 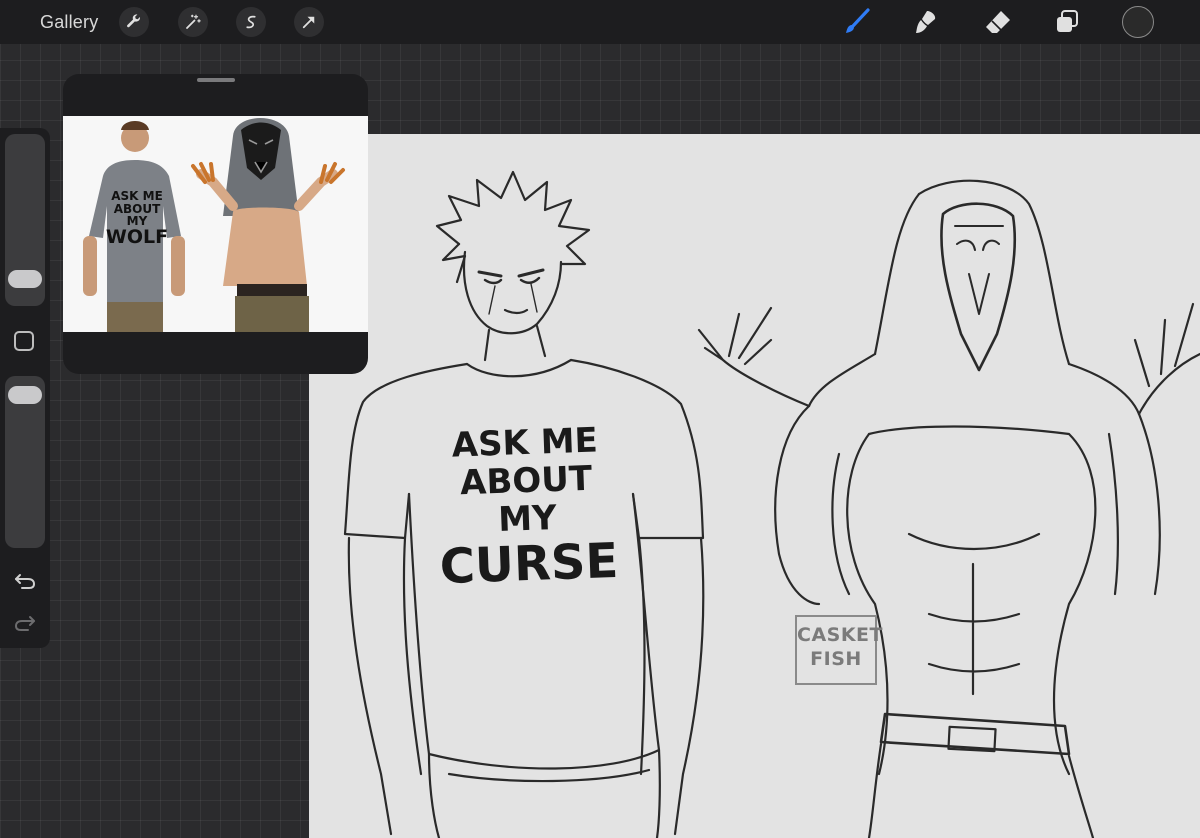 I want to click on left-sidebar, so click(x=25, y=388).